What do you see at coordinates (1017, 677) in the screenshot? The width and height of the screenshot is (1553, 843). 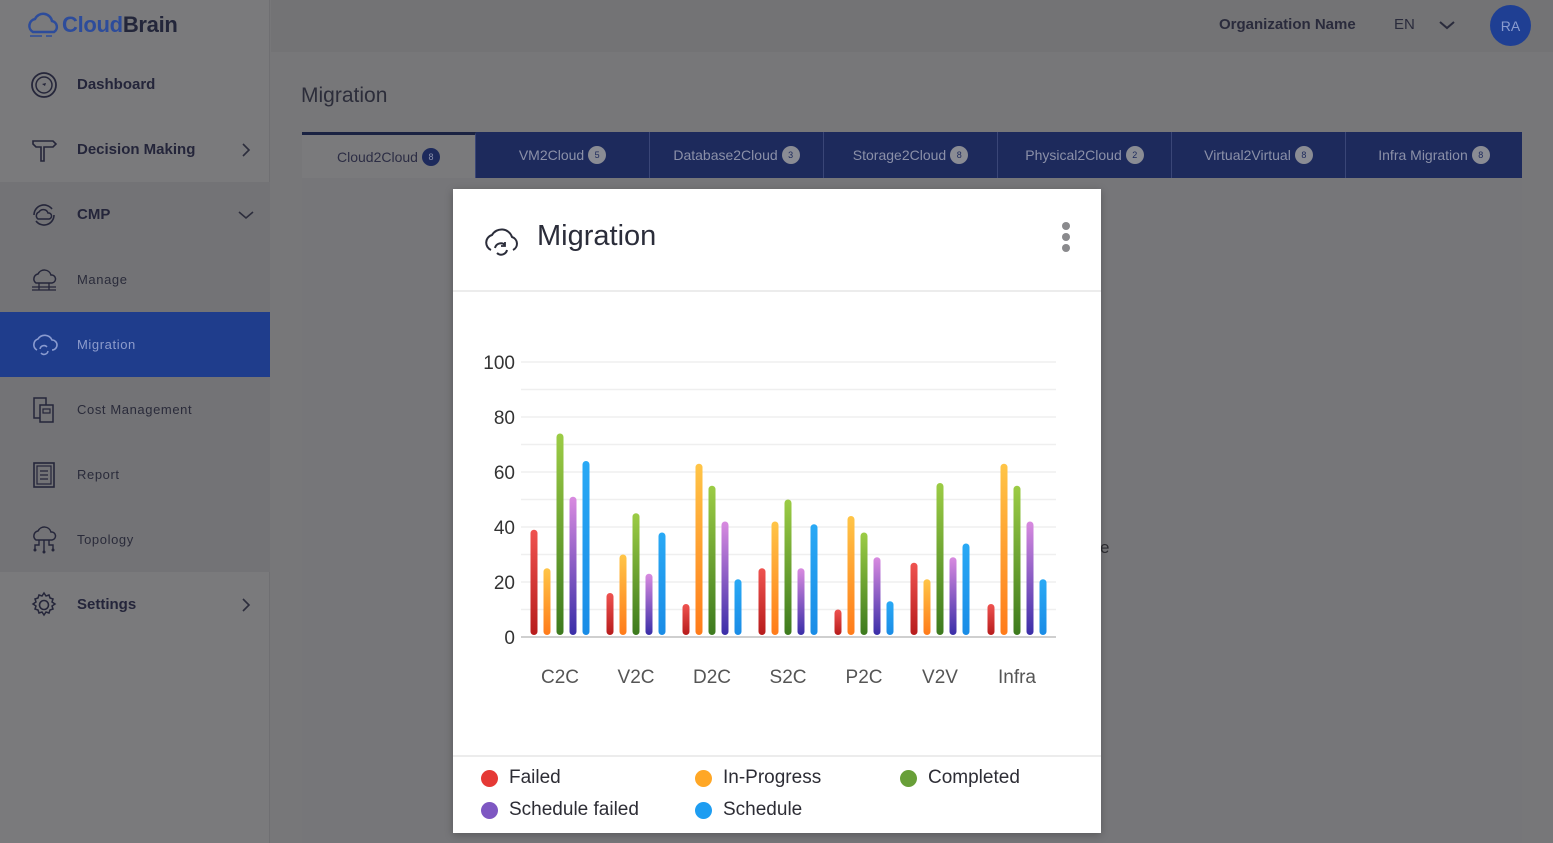 I see `x-tick-label: Infra` at bounding box center [1017, 677].